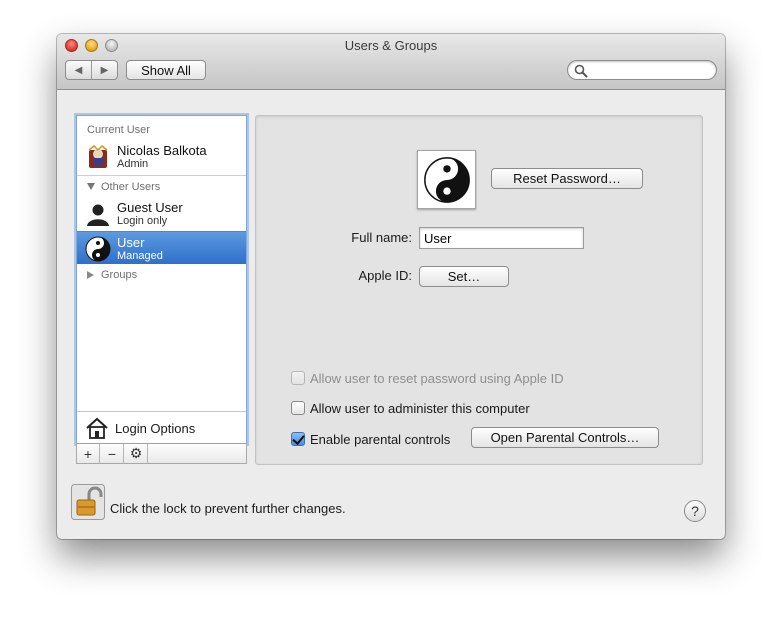 The image size is (782, 618). Describe the element at coordinates (650, 70) in the screenshot. I see `search-input` at that location.